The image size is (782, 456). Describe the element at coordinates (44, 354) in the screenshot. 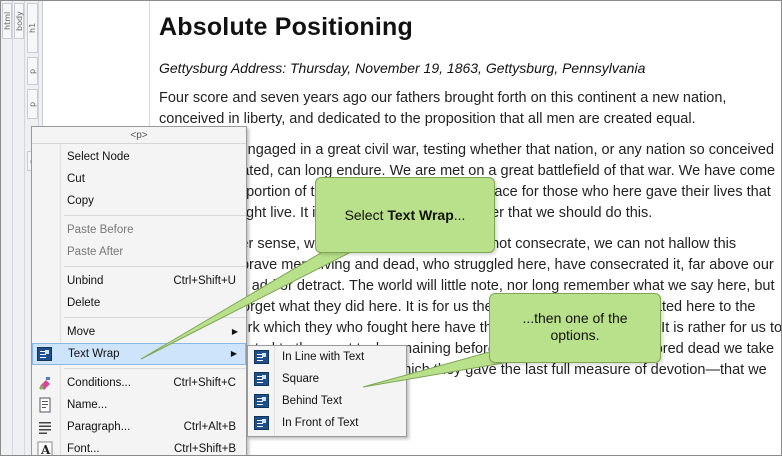

I see `text-wrap-icon` at that location.